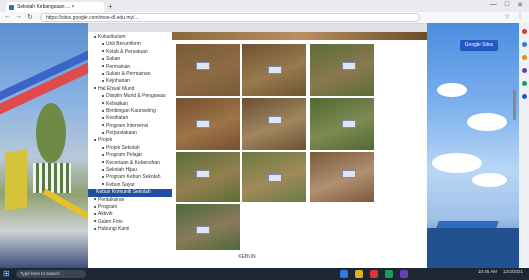  What do you see at coordinates (507, 5) in the screenshot?
I see `maximize-button: □` at bounding box center [507, 5].